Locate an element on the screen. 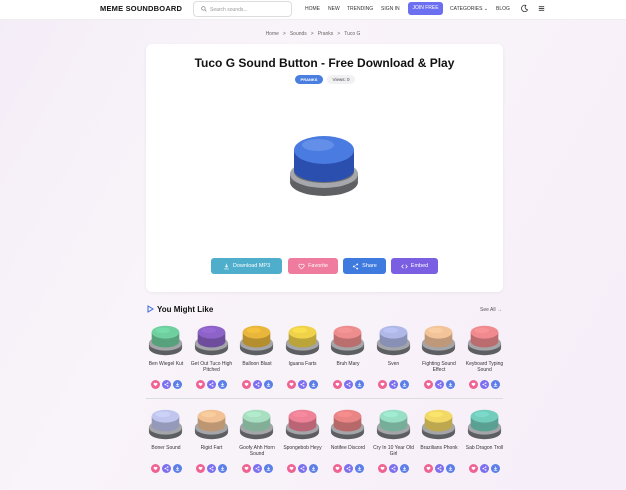  join-free-button: JOIN FREE is located at coordinates (425, 8).